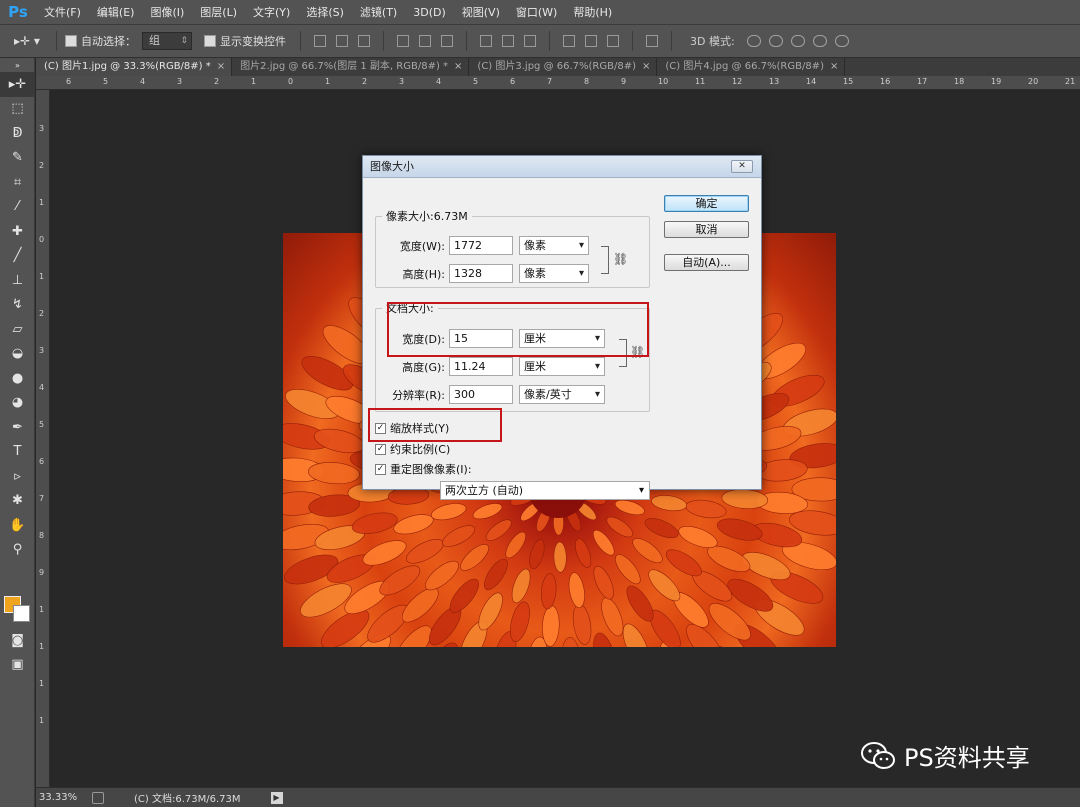  What do you see at coordinates (447, 41) in the screenshot?
I see `align-right-icon` at bounding box center [447, 41].